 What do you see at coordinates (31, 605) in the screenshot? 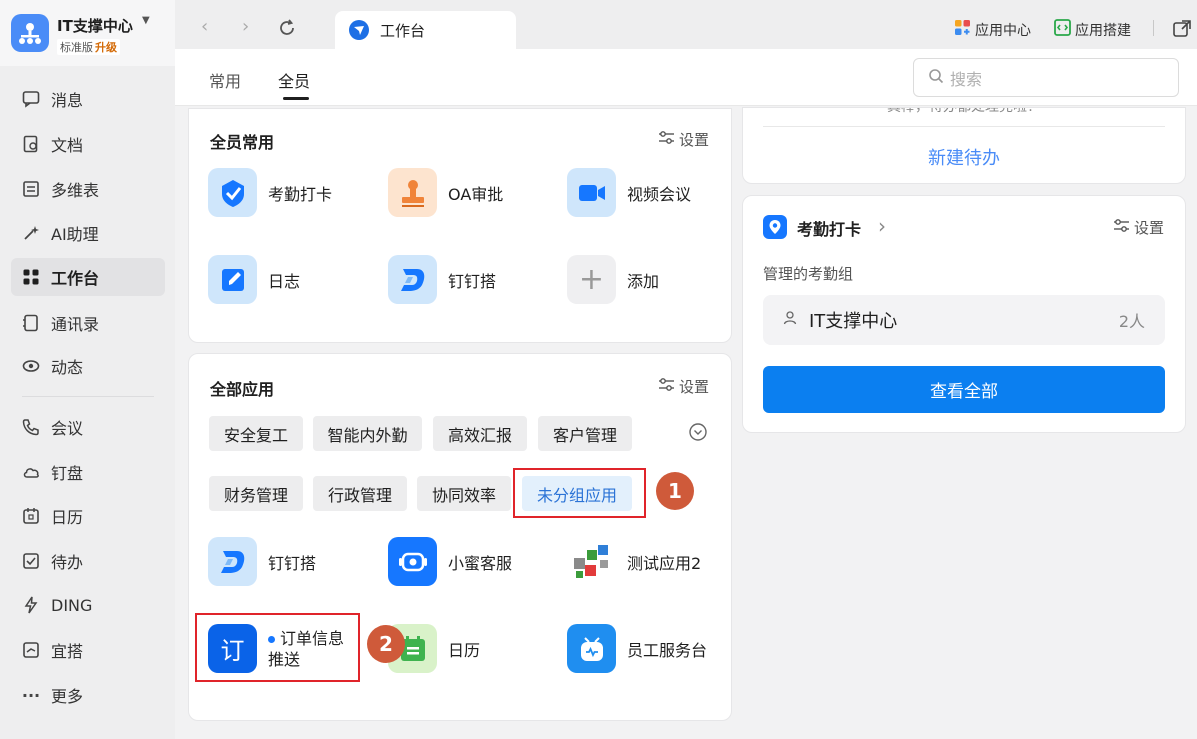
I see `lightning-icon` at bounding box center [31, 605].